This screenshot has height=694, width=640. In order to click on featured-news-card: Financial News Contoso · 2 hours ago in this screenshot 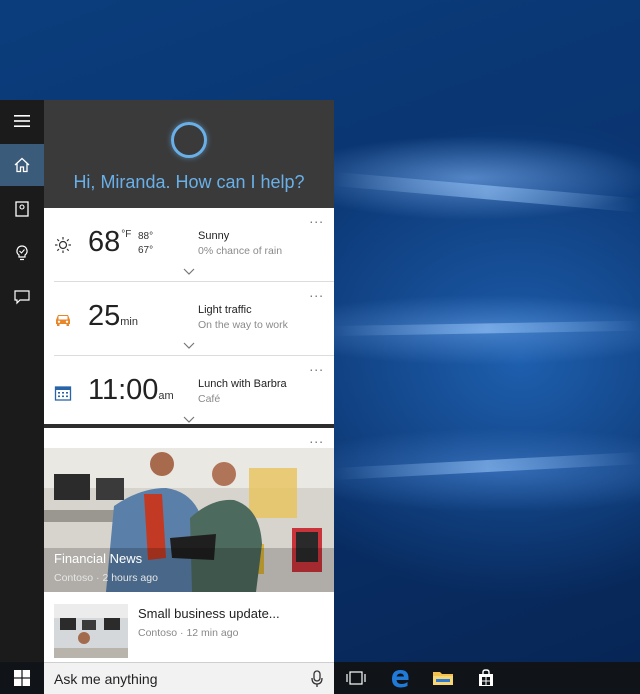, I will do `click(189, 520)`.